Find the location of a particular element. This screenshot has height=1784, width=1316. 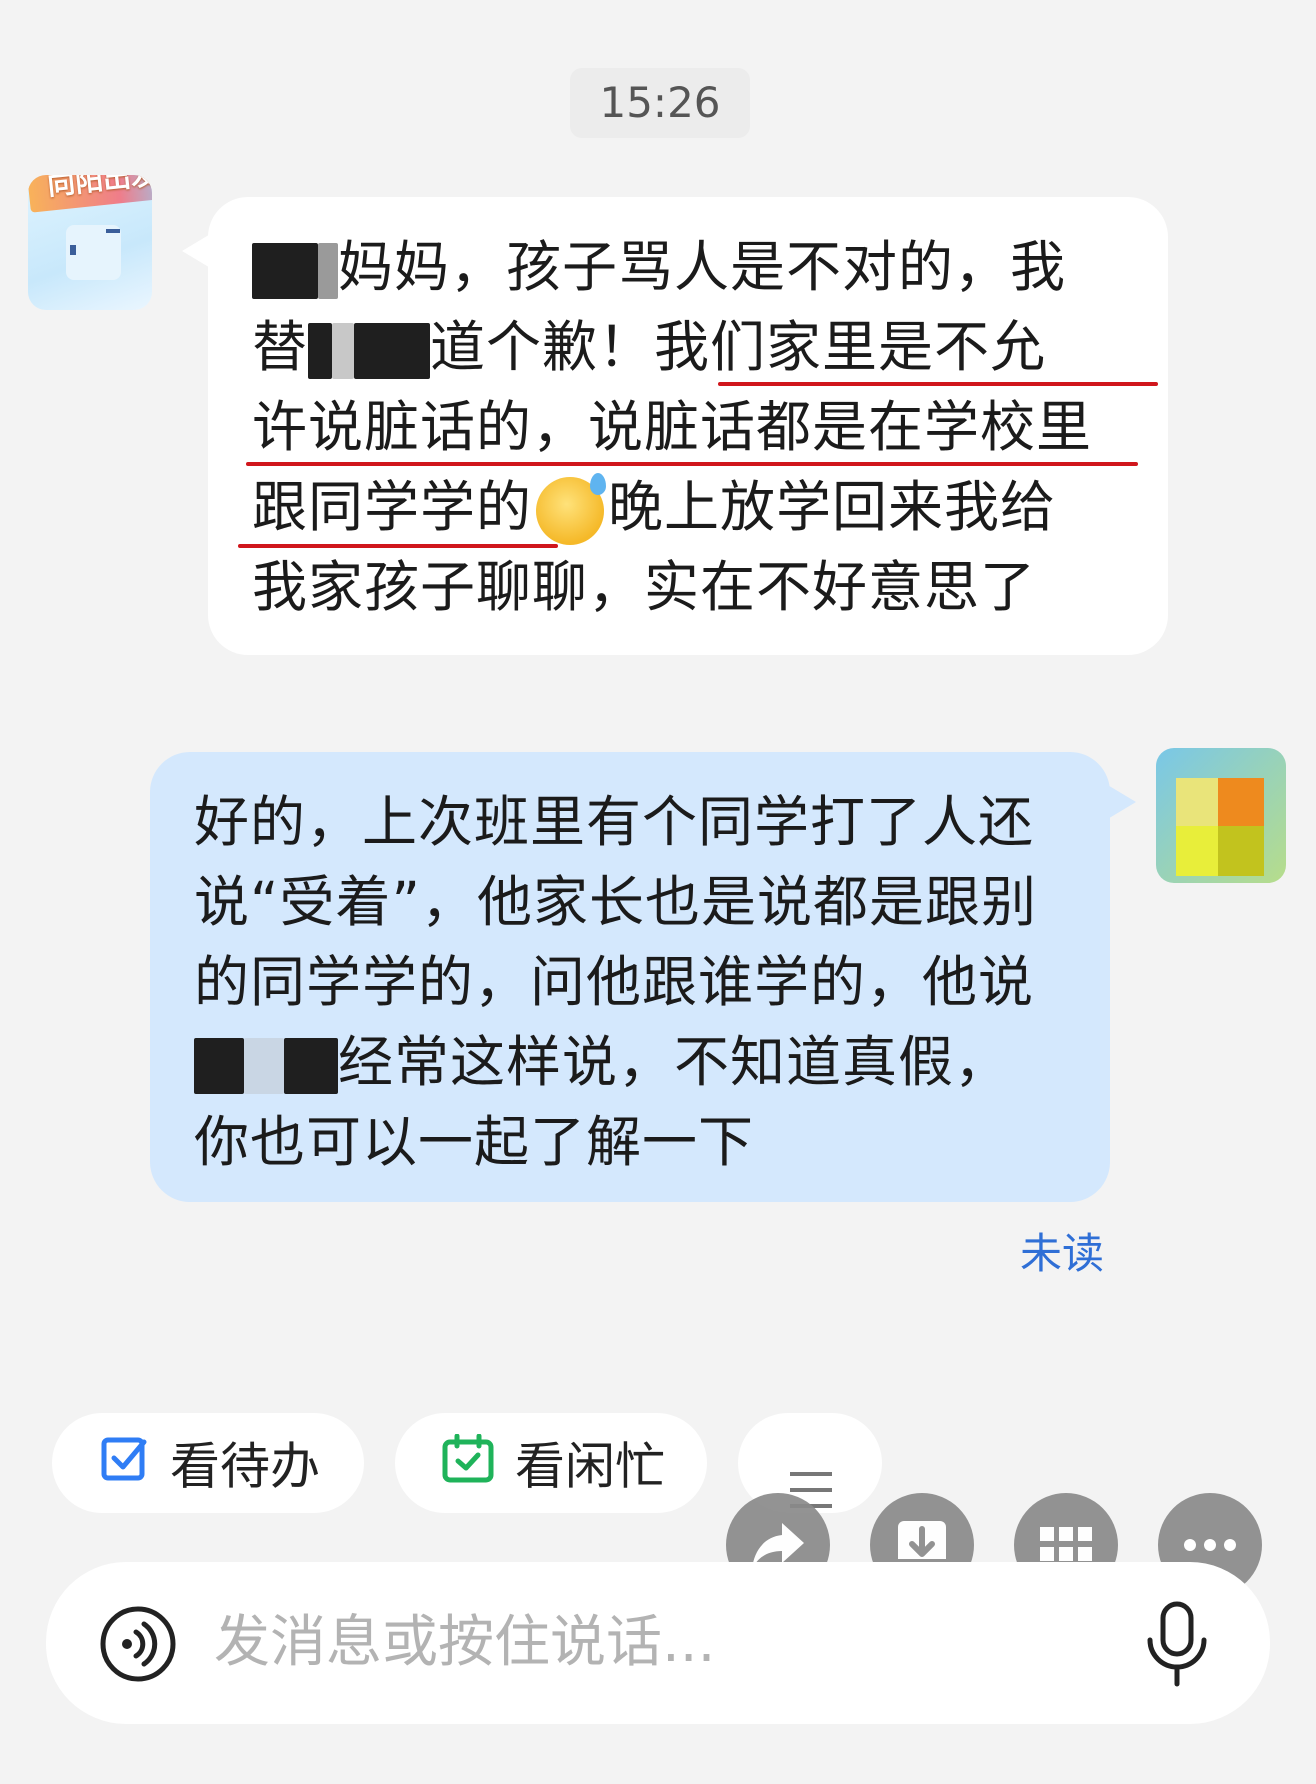

message-line: 说“受着”，他家长也是说都是跟别 is located at coordinates (630, 902).